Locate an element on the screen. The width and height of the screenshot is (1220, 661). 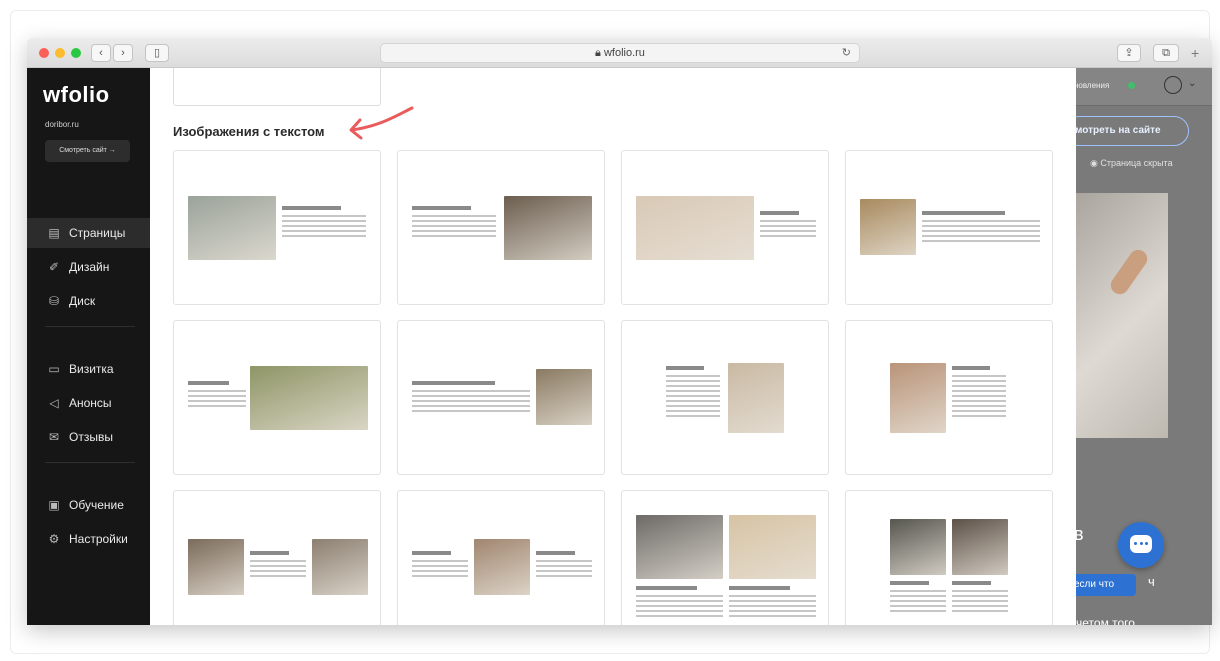
sidebar-item-label: Диск is located at coordinates (82, 301).